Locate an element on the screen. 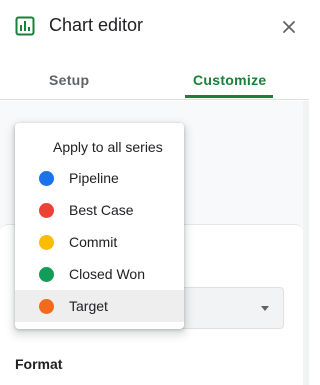 The height and width of the screenshot is (385, 320). scrollbar is located at coordinates (306, 243).